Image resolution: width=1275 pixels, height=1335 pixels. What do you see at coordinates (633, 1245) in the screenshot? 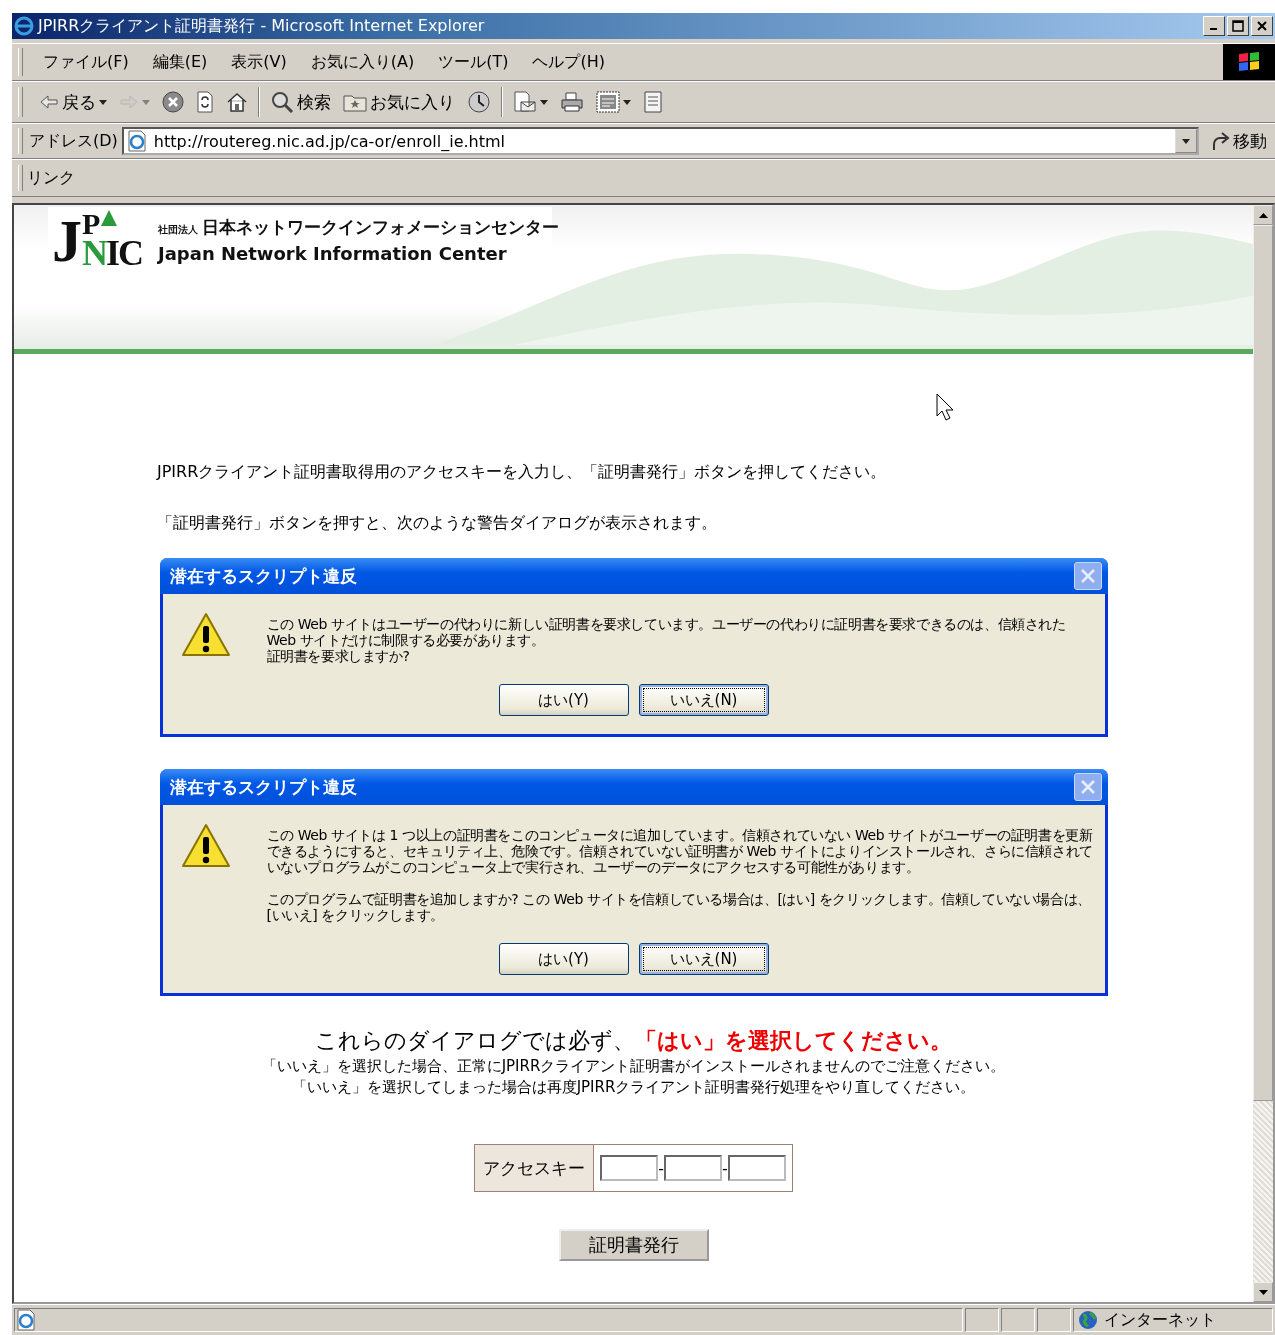
I see `issue-certificate-button: 証明書発行` at bounding box center [633, 1245].